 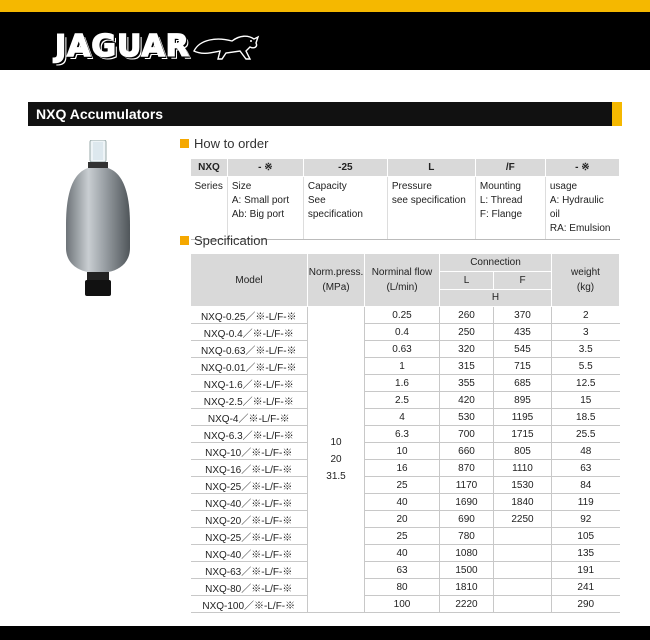 What do you see at coordinates (249, 417) in the screenshot?
I see `model-cell: NXQ-4／※-L/F-※` at bounding box center [249, 417].